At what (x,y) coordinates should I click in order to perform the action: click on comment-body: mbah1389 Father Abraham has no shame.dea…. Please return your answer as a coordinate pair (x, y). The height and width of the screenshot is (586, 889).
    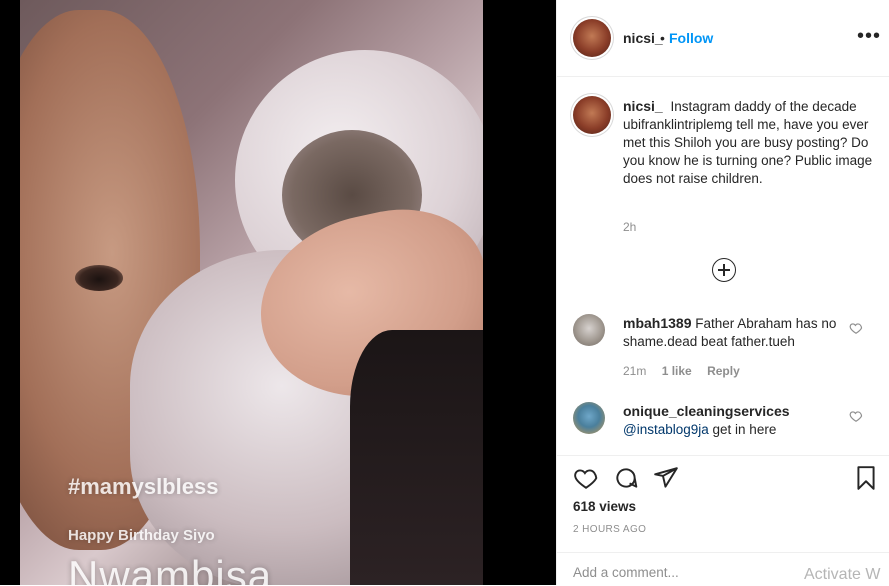
    Looking at the image, I should click on (733, 332).